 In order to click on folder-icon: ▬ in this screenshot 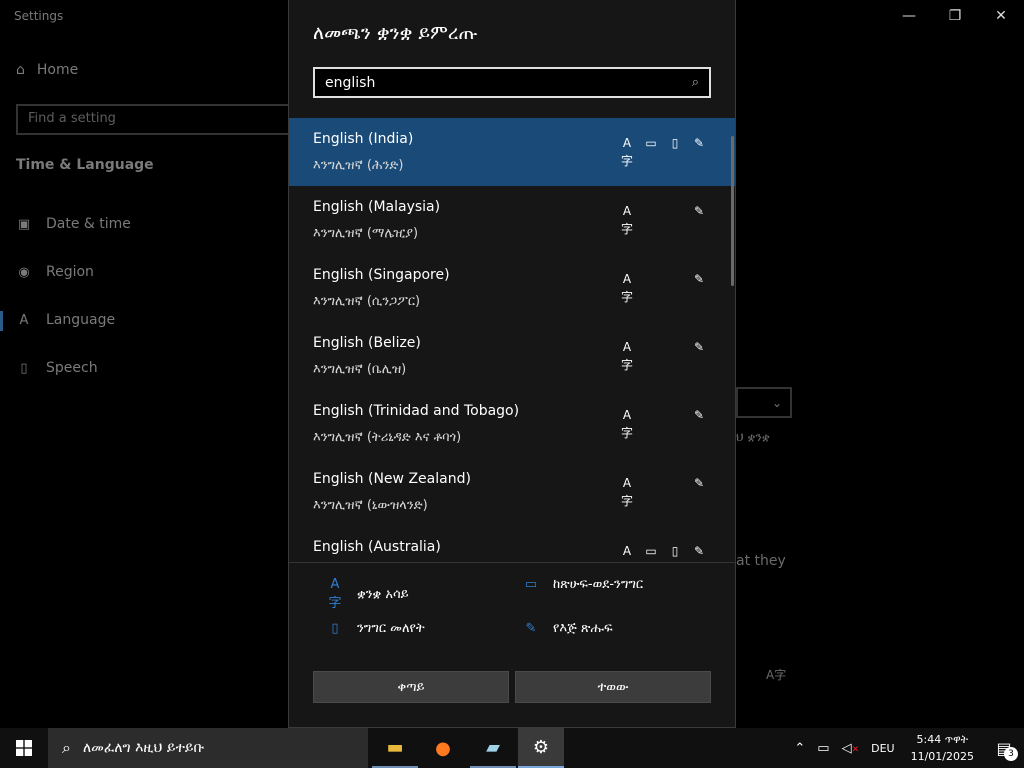, I will do `click(395, 747)`.